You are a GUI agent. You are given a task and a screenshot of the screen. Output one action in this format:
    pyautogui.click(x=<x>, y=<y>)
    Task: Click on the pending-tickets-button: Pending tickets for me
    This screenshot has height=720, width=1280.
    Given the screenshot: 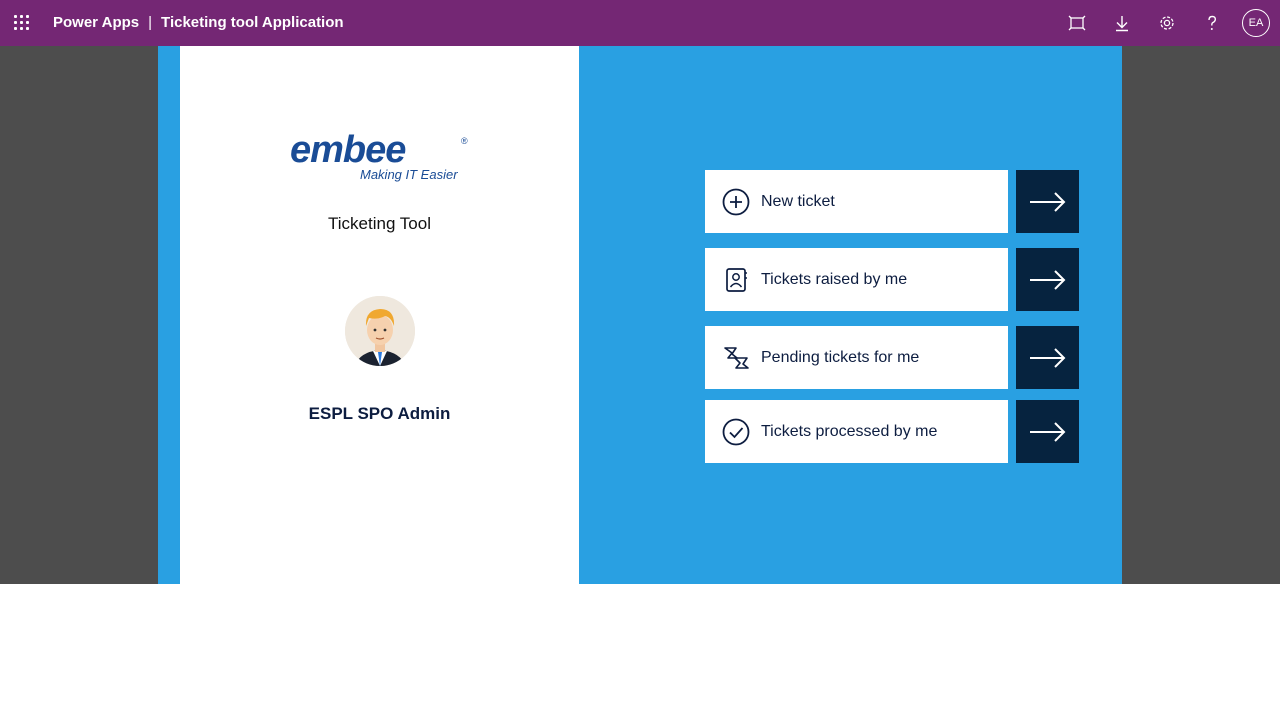 What is the action you would take?
    pyautogui.click(x=856, y=357)
    